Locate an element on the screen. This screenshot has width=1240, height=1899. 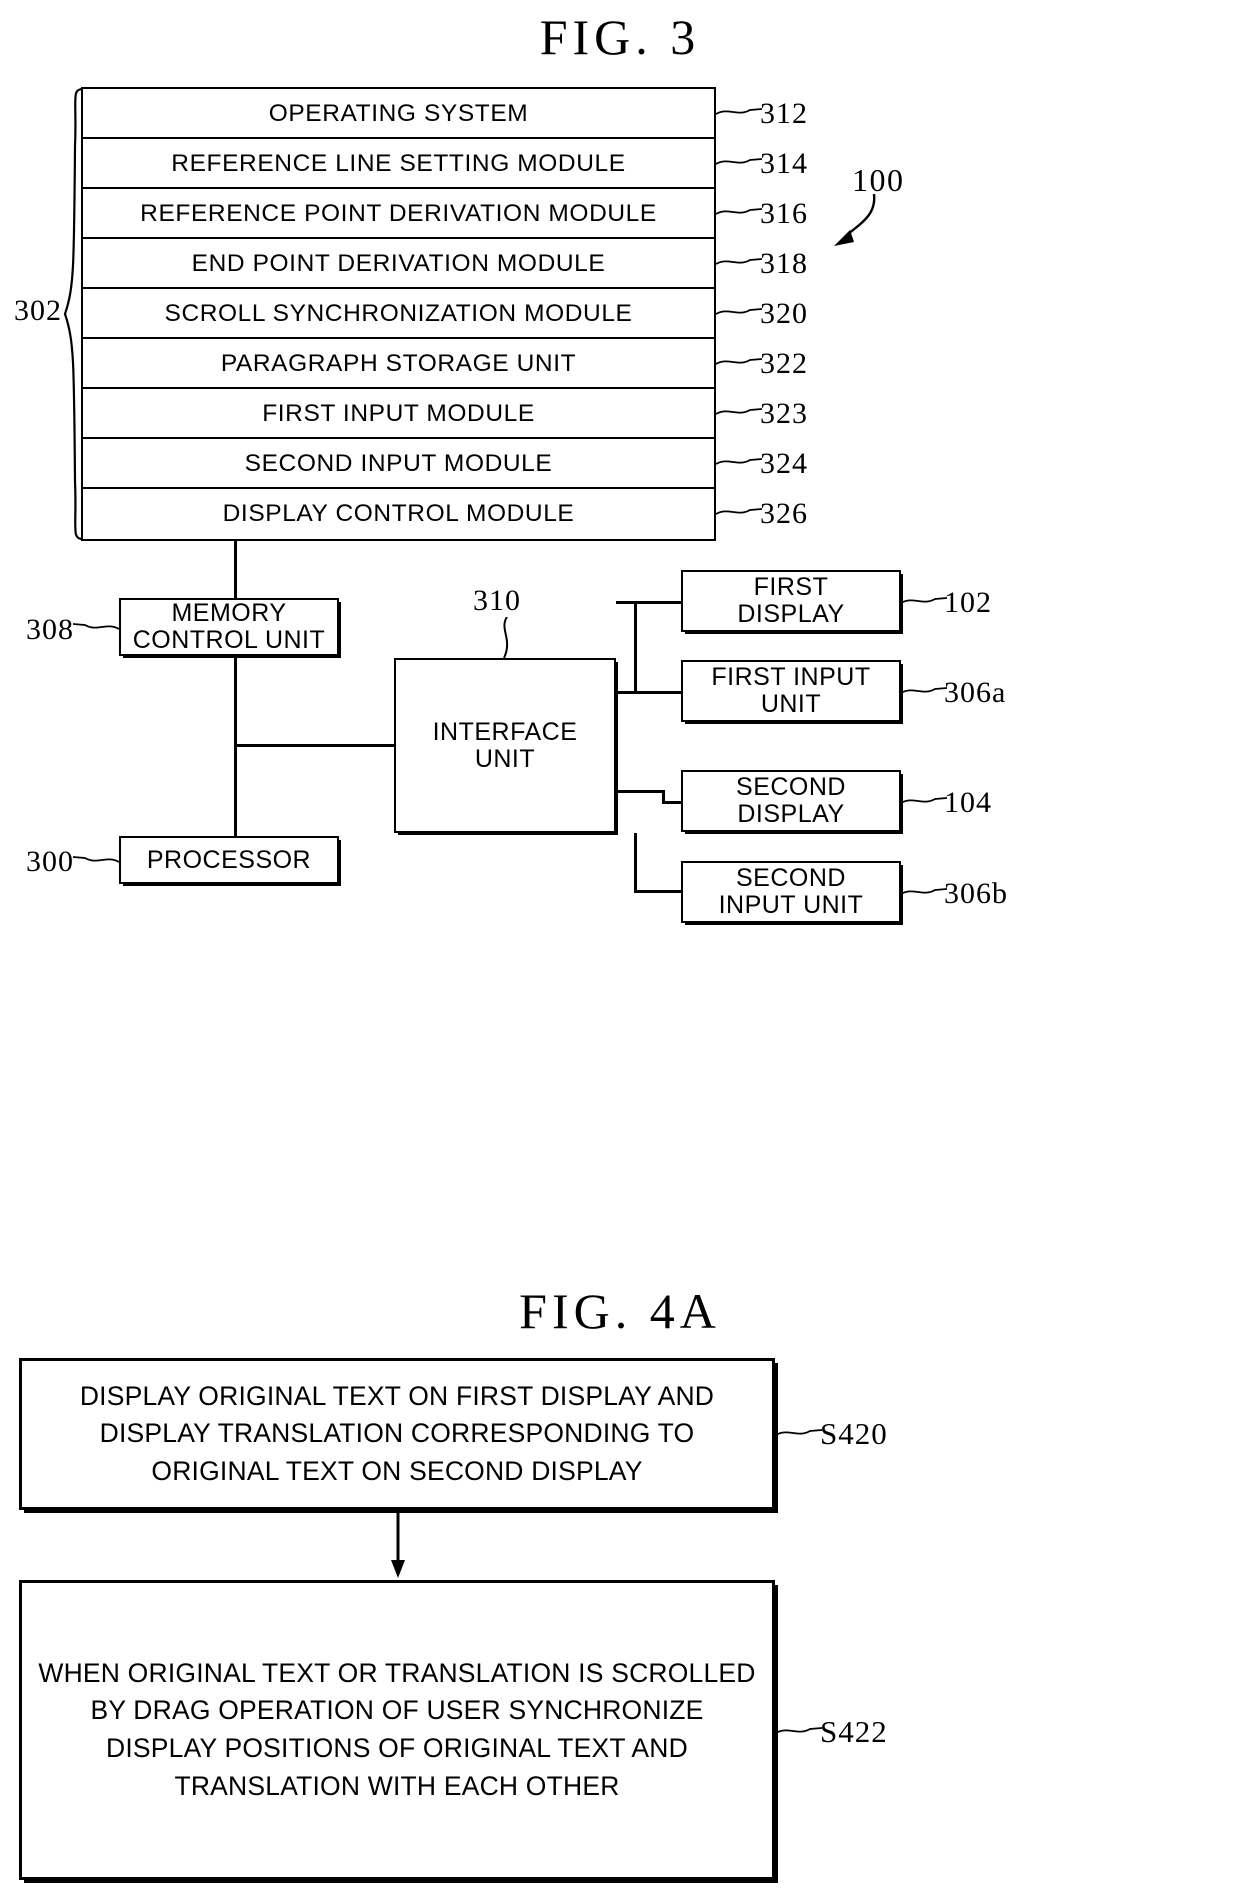
leader-line-s422 is located at coordinates (799, 1730).